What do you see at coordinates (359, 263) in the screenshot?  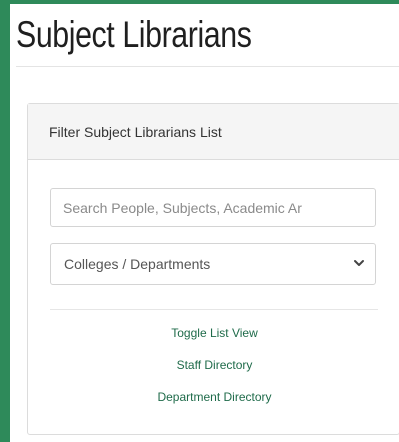 I see `chevron-down-icon` at bounding box center [359, 263].